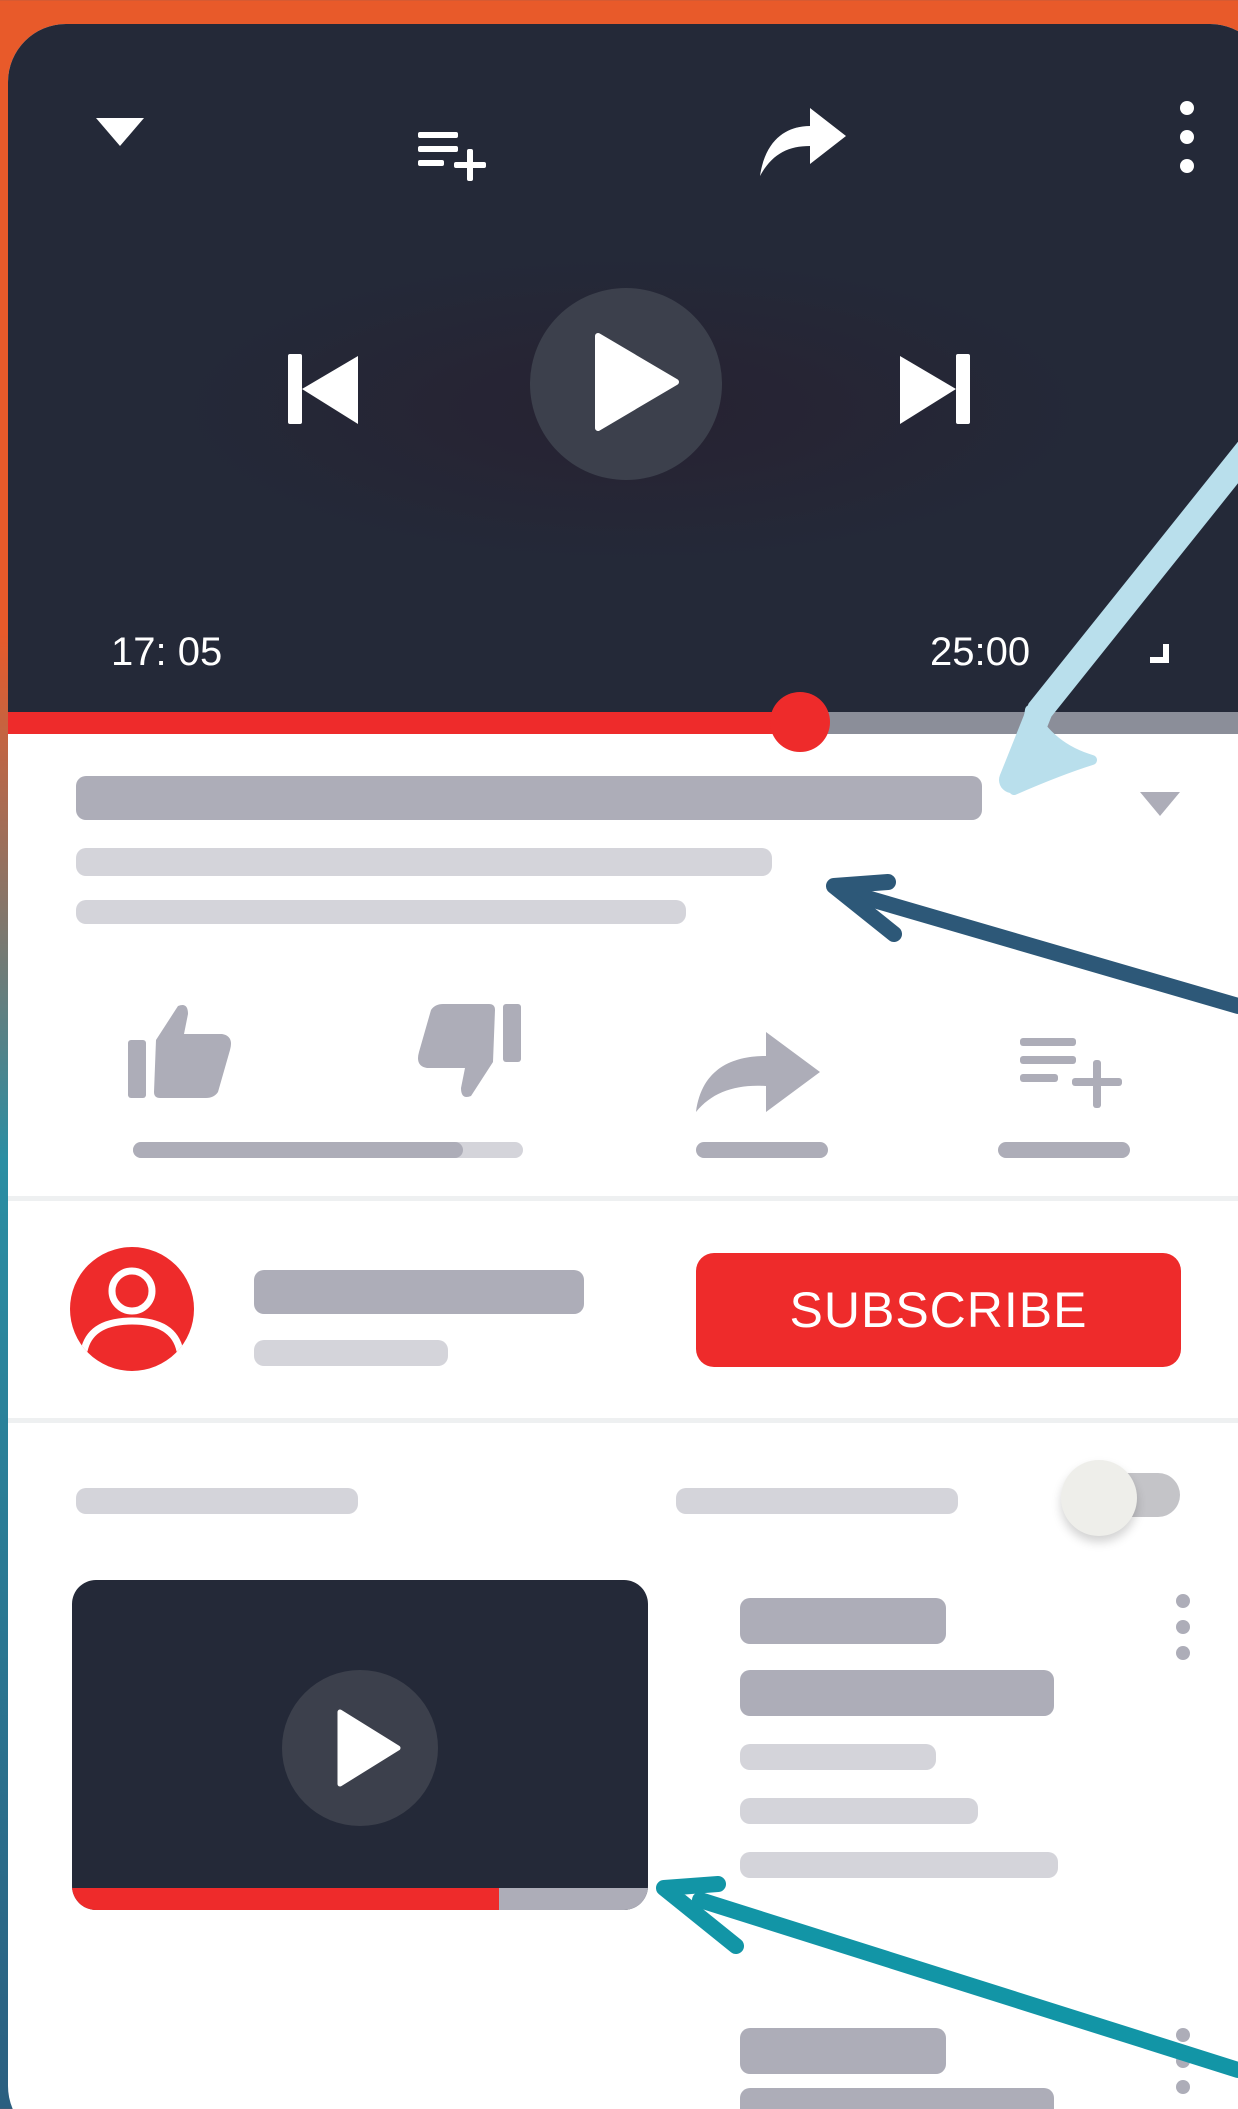 This screenshot has width=1238, height=2109. Describe the element at coordinates (323, 388) in the screenshot. I see `skip-previous-icon` at that location.